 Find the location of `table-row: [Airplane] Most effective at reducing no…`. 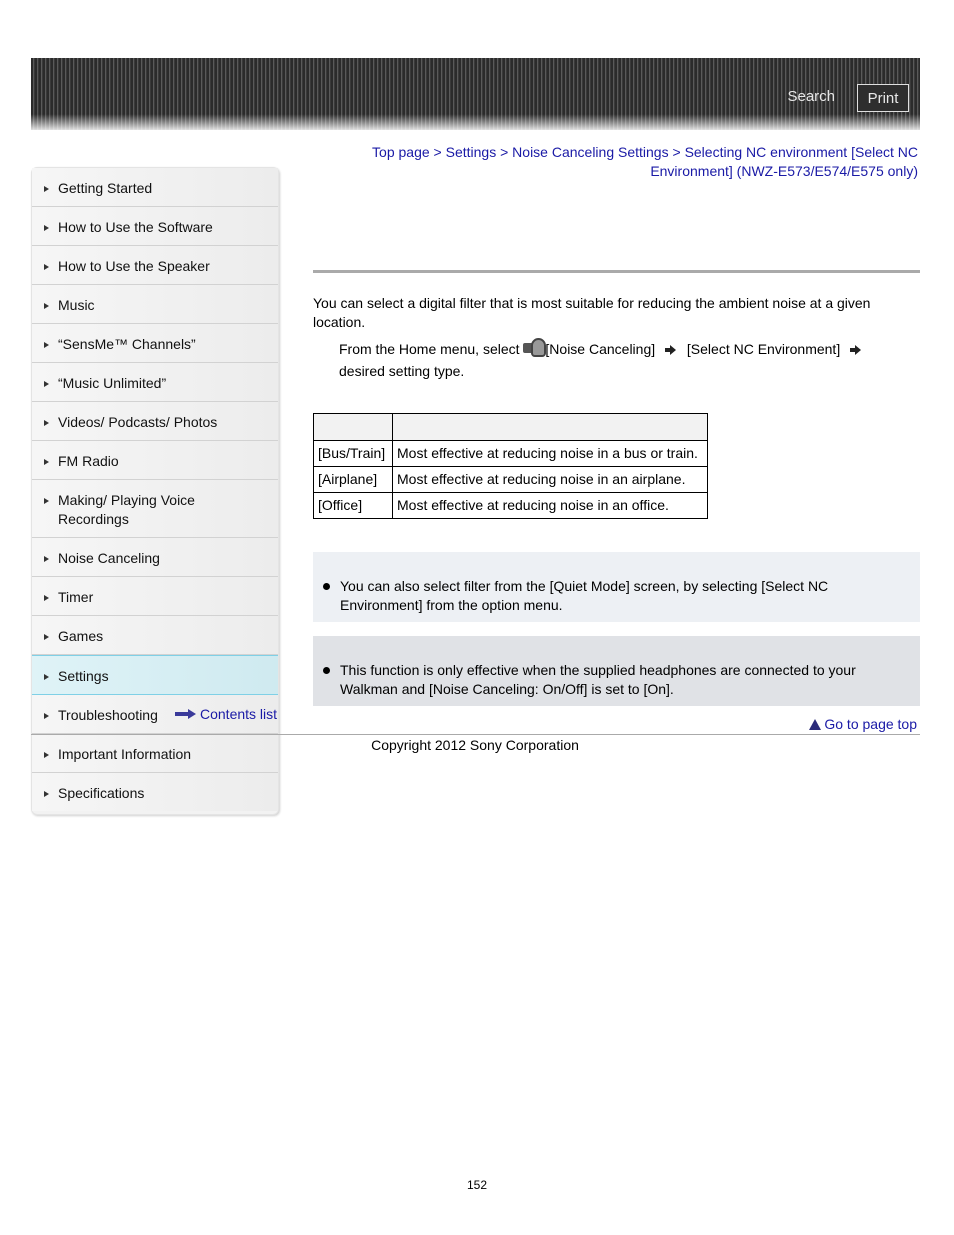

table-row: [Airplane] Most effective at reducing no… is located at coordinates (510, 479).